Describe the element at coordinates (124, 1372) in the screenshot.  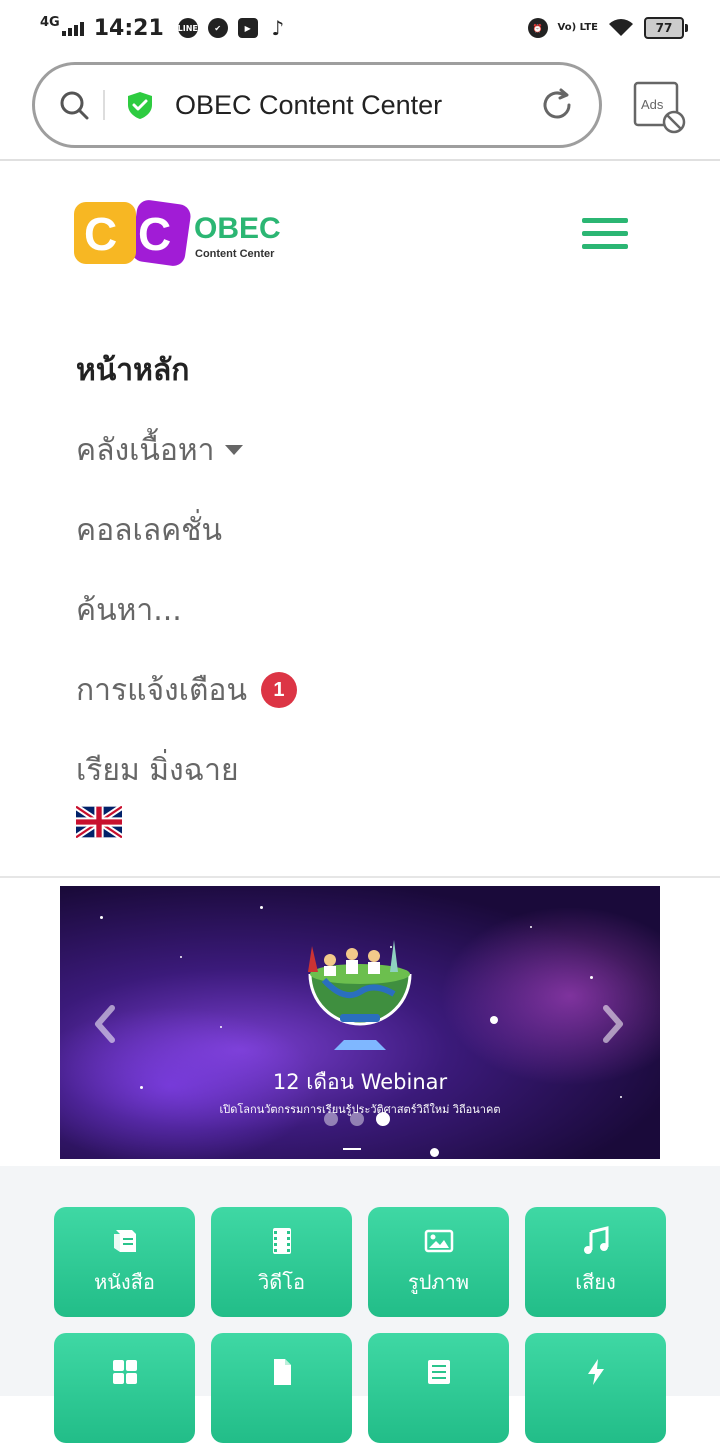
I see `grid-icon` at that location.